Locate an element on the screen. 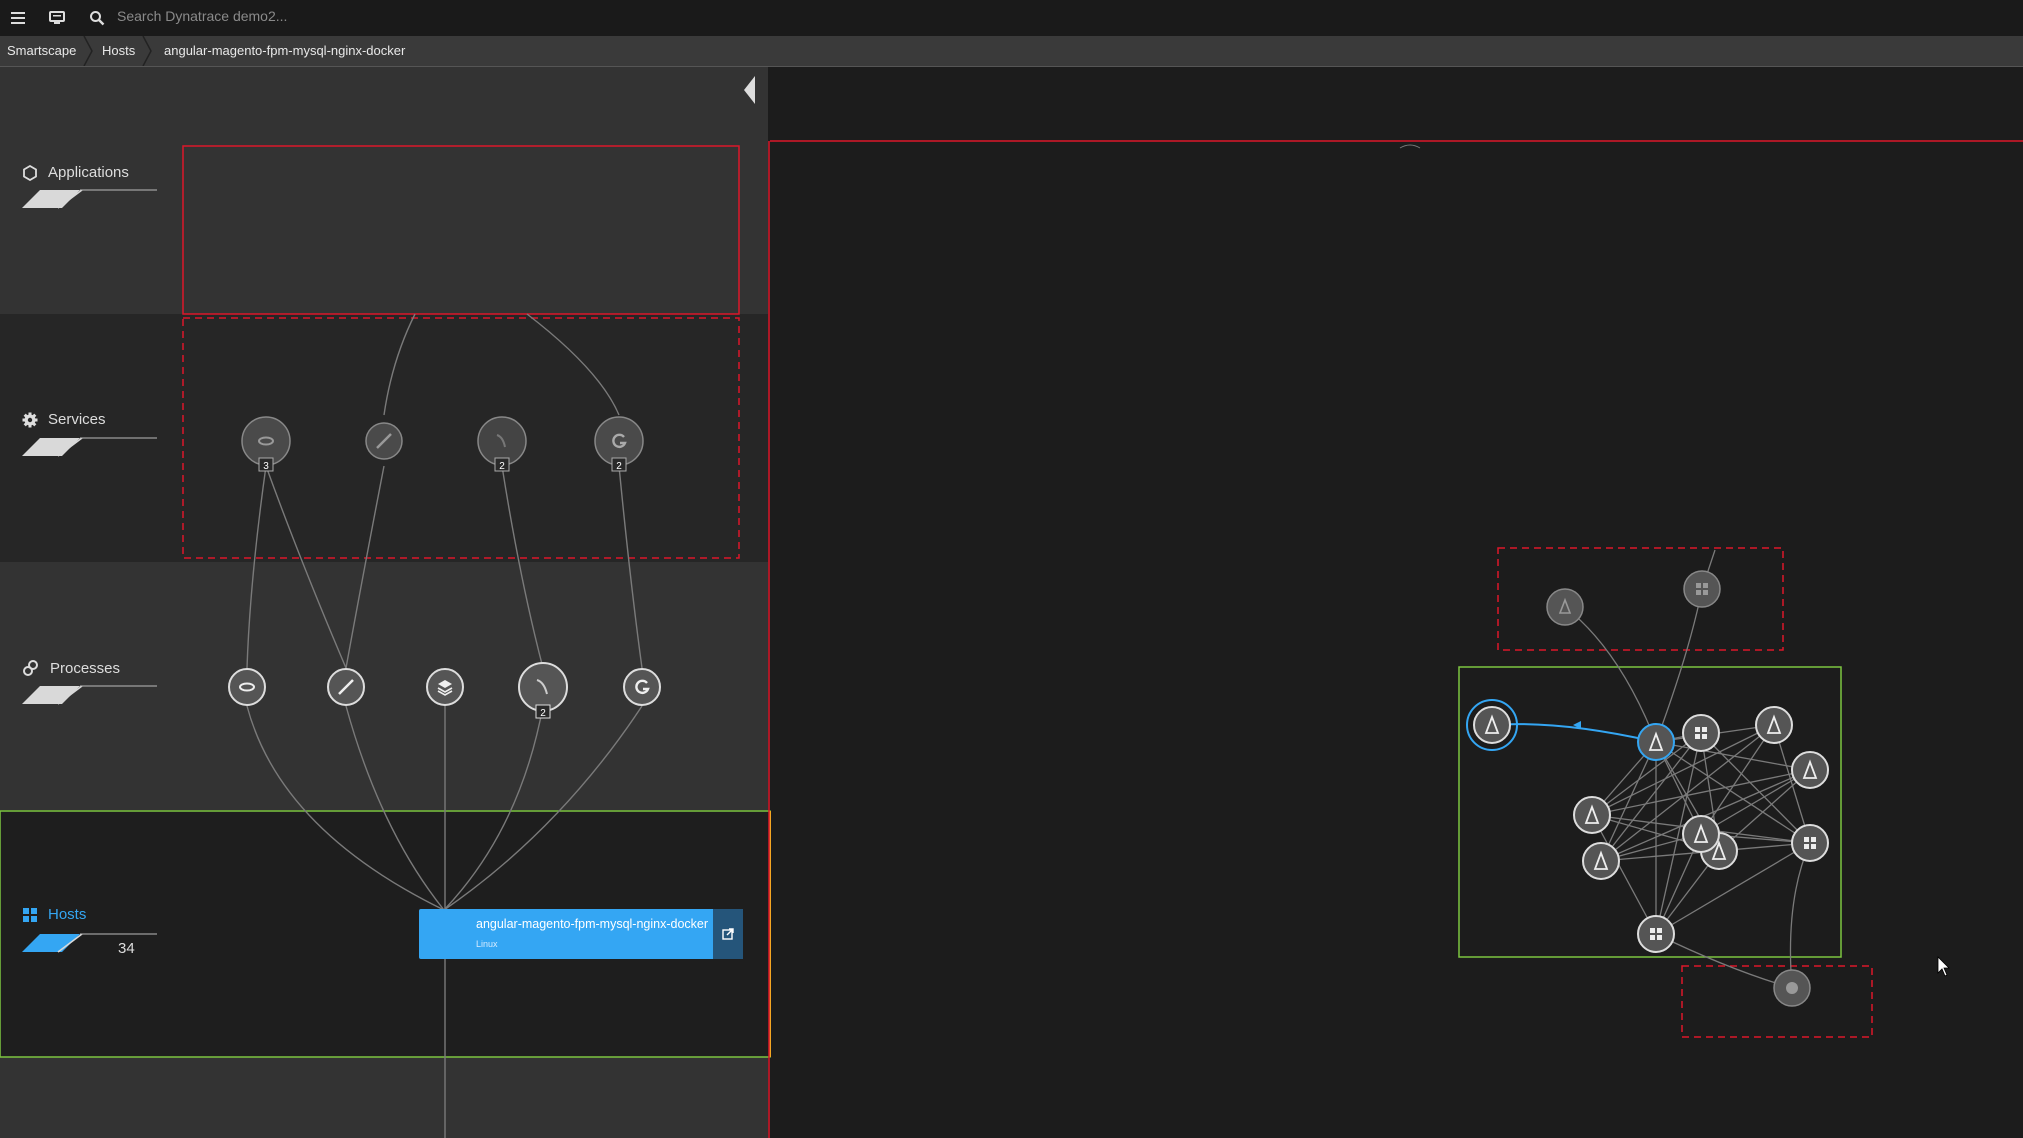 This screenshot has height=1138, width=2023. host-connections is located at coordinates (1687, 769).